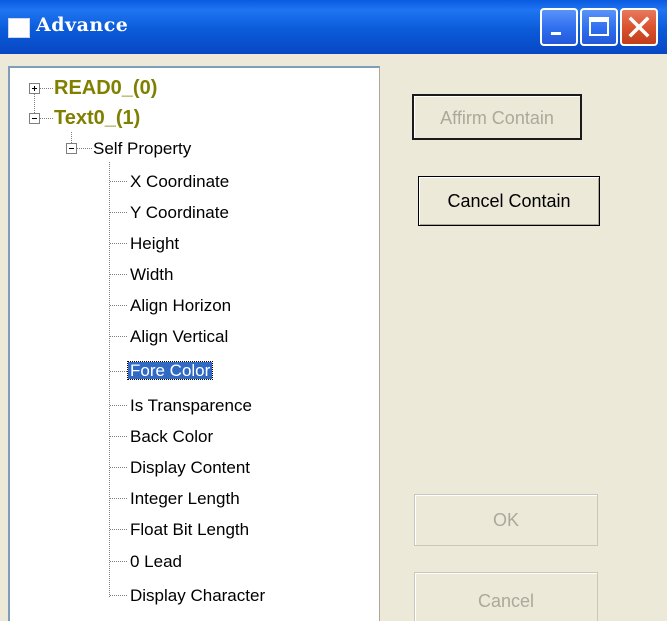  Describe the element at coordinates (191, 405) in the screenshot. I see `tree-item-is-transparence: Is Transparence` at that location.